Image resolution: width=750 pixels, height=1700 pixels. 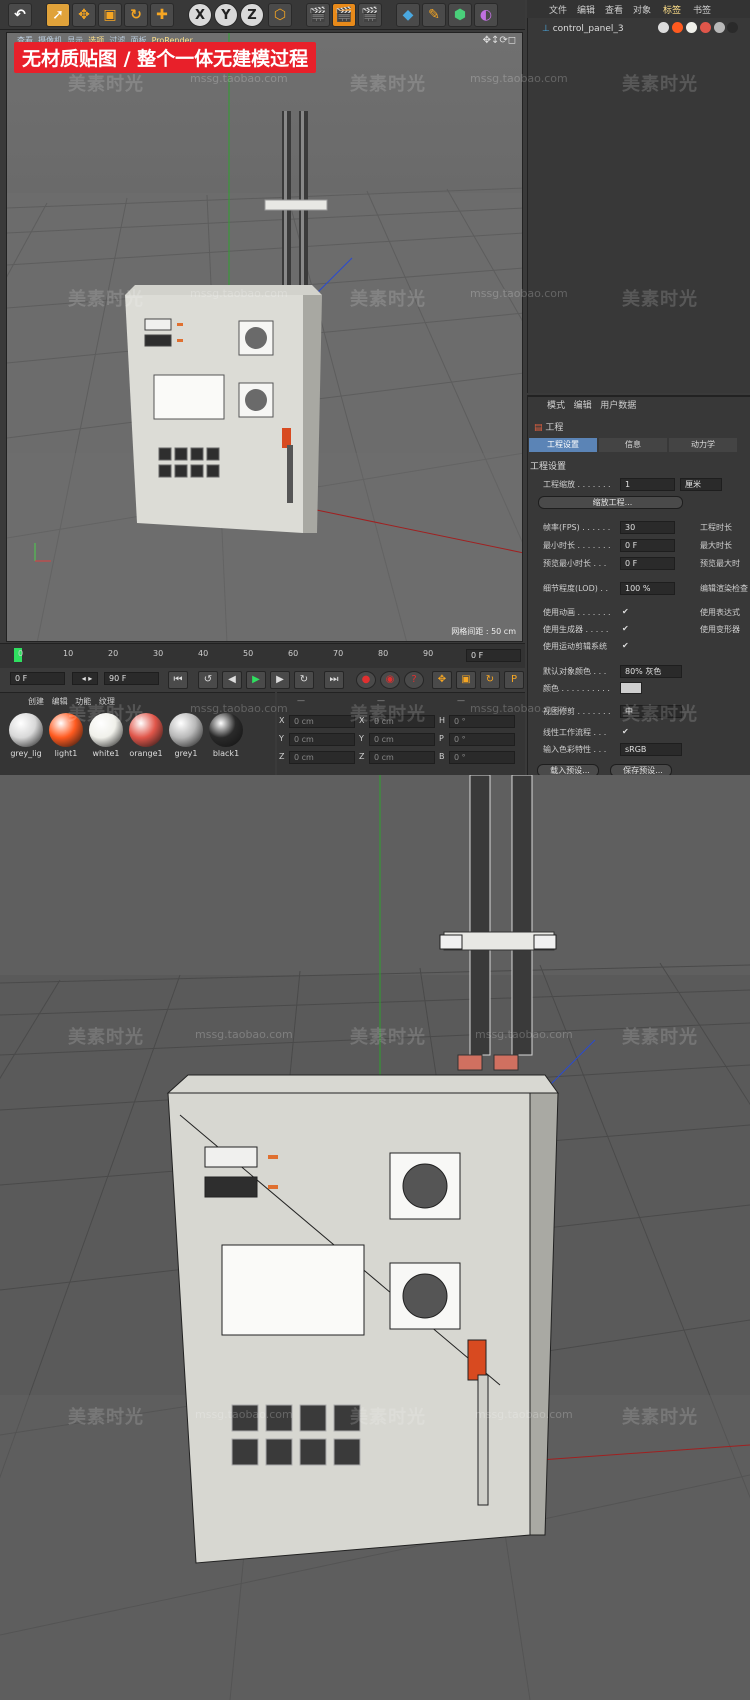 What do you see at coordinates (200, 15) in the screenshot?
I see `x-axis-lock-button: X` at bounding box center [200, 15].